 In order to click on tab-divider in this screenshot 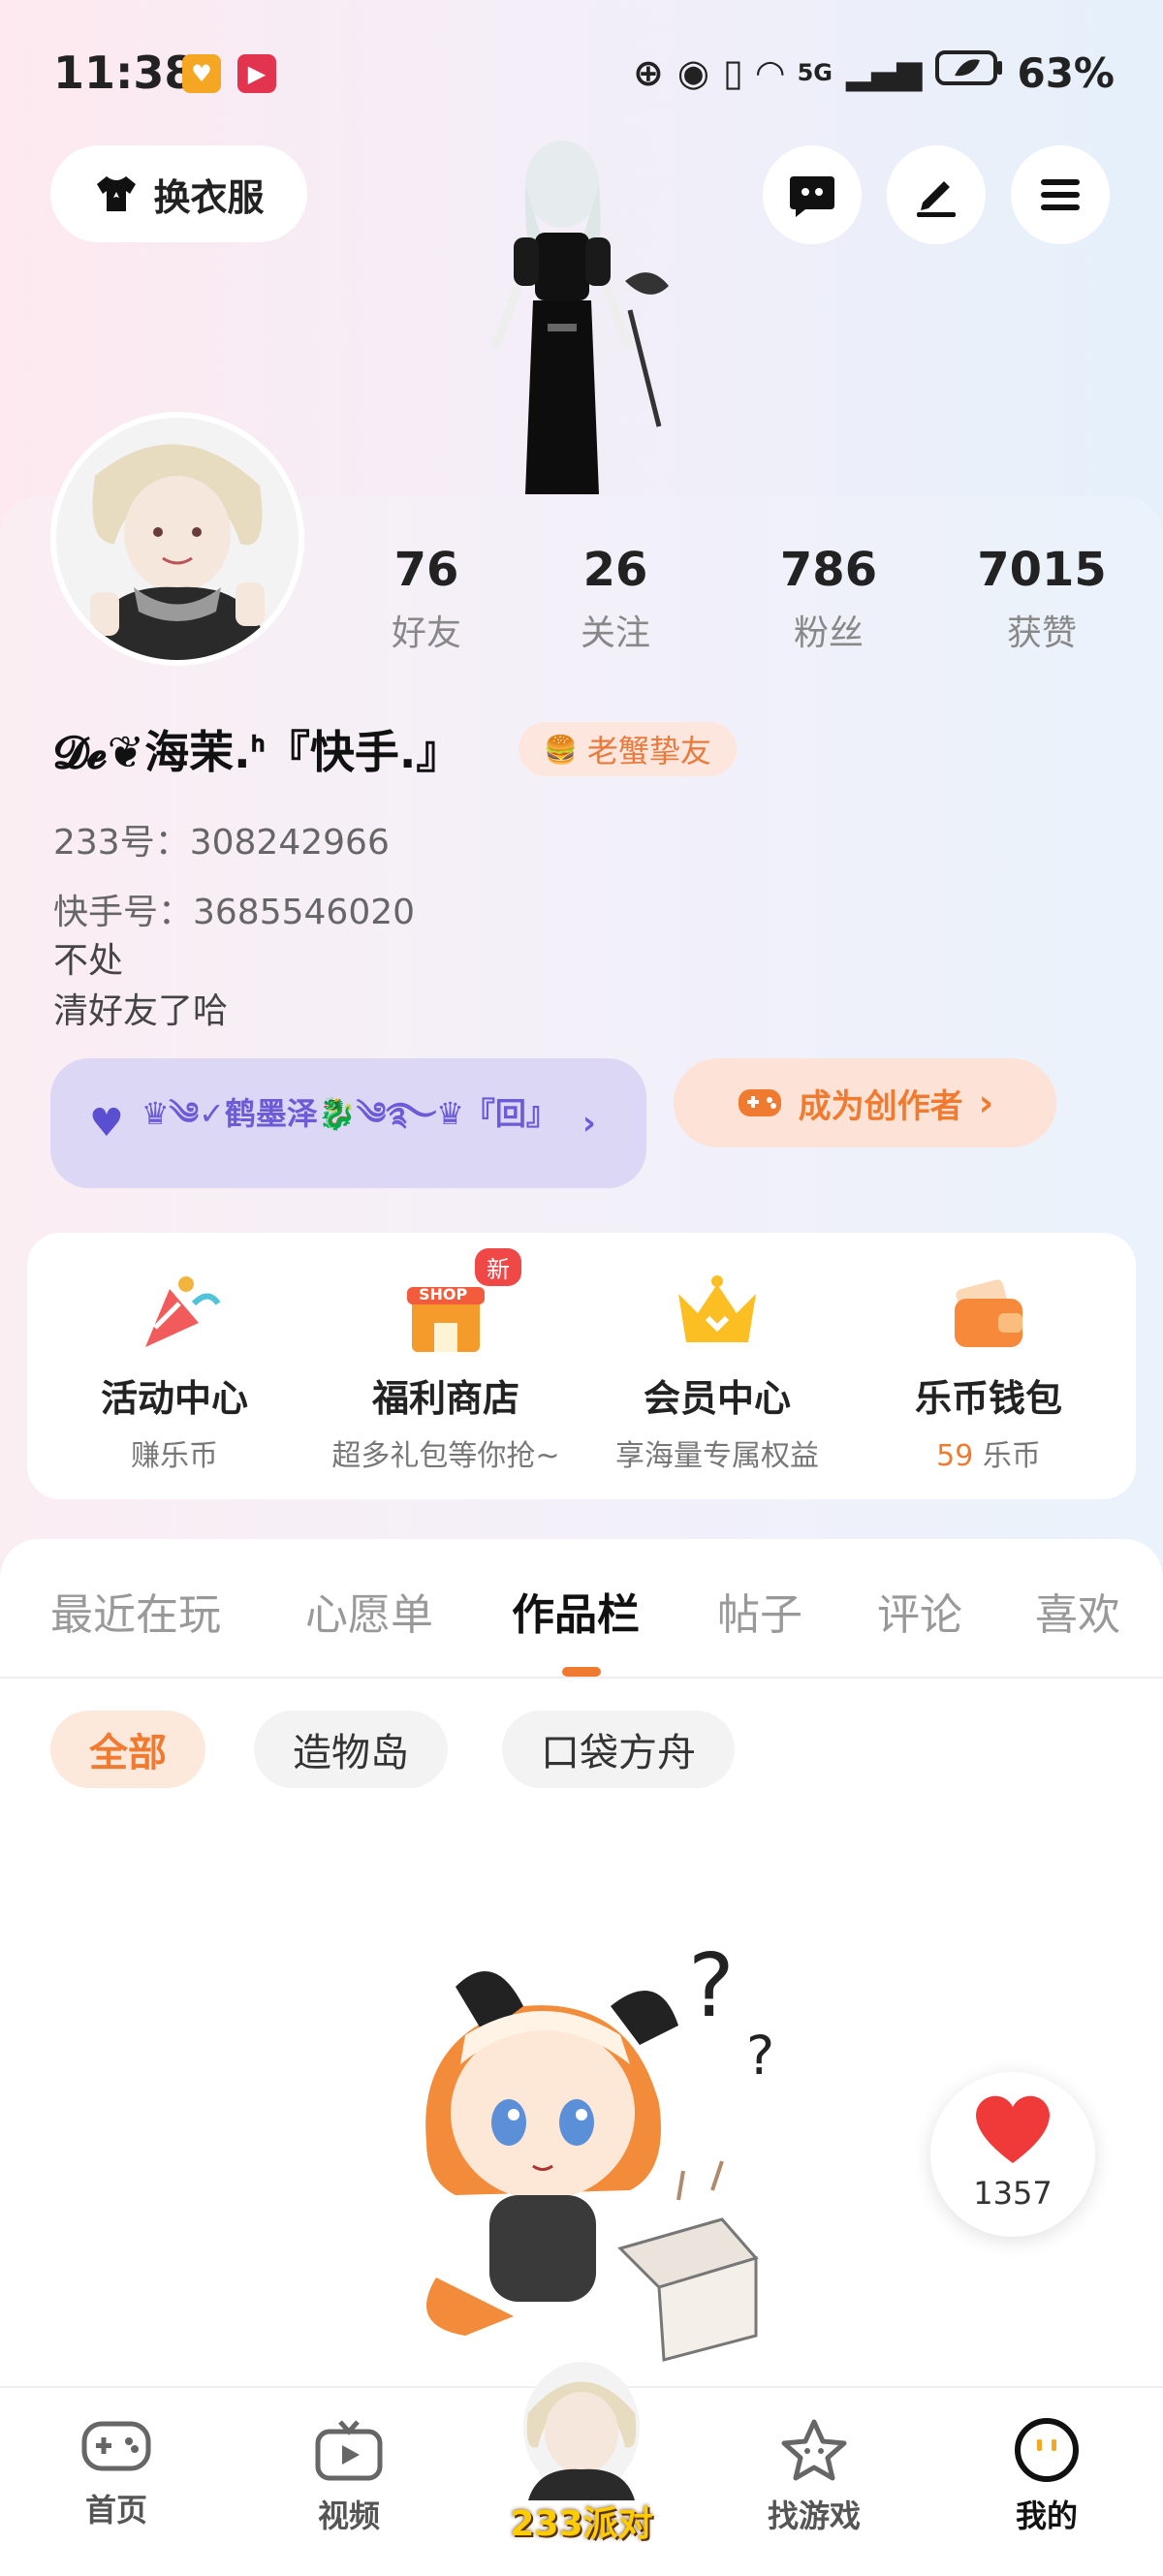, I will do `click(581, 1678)`.